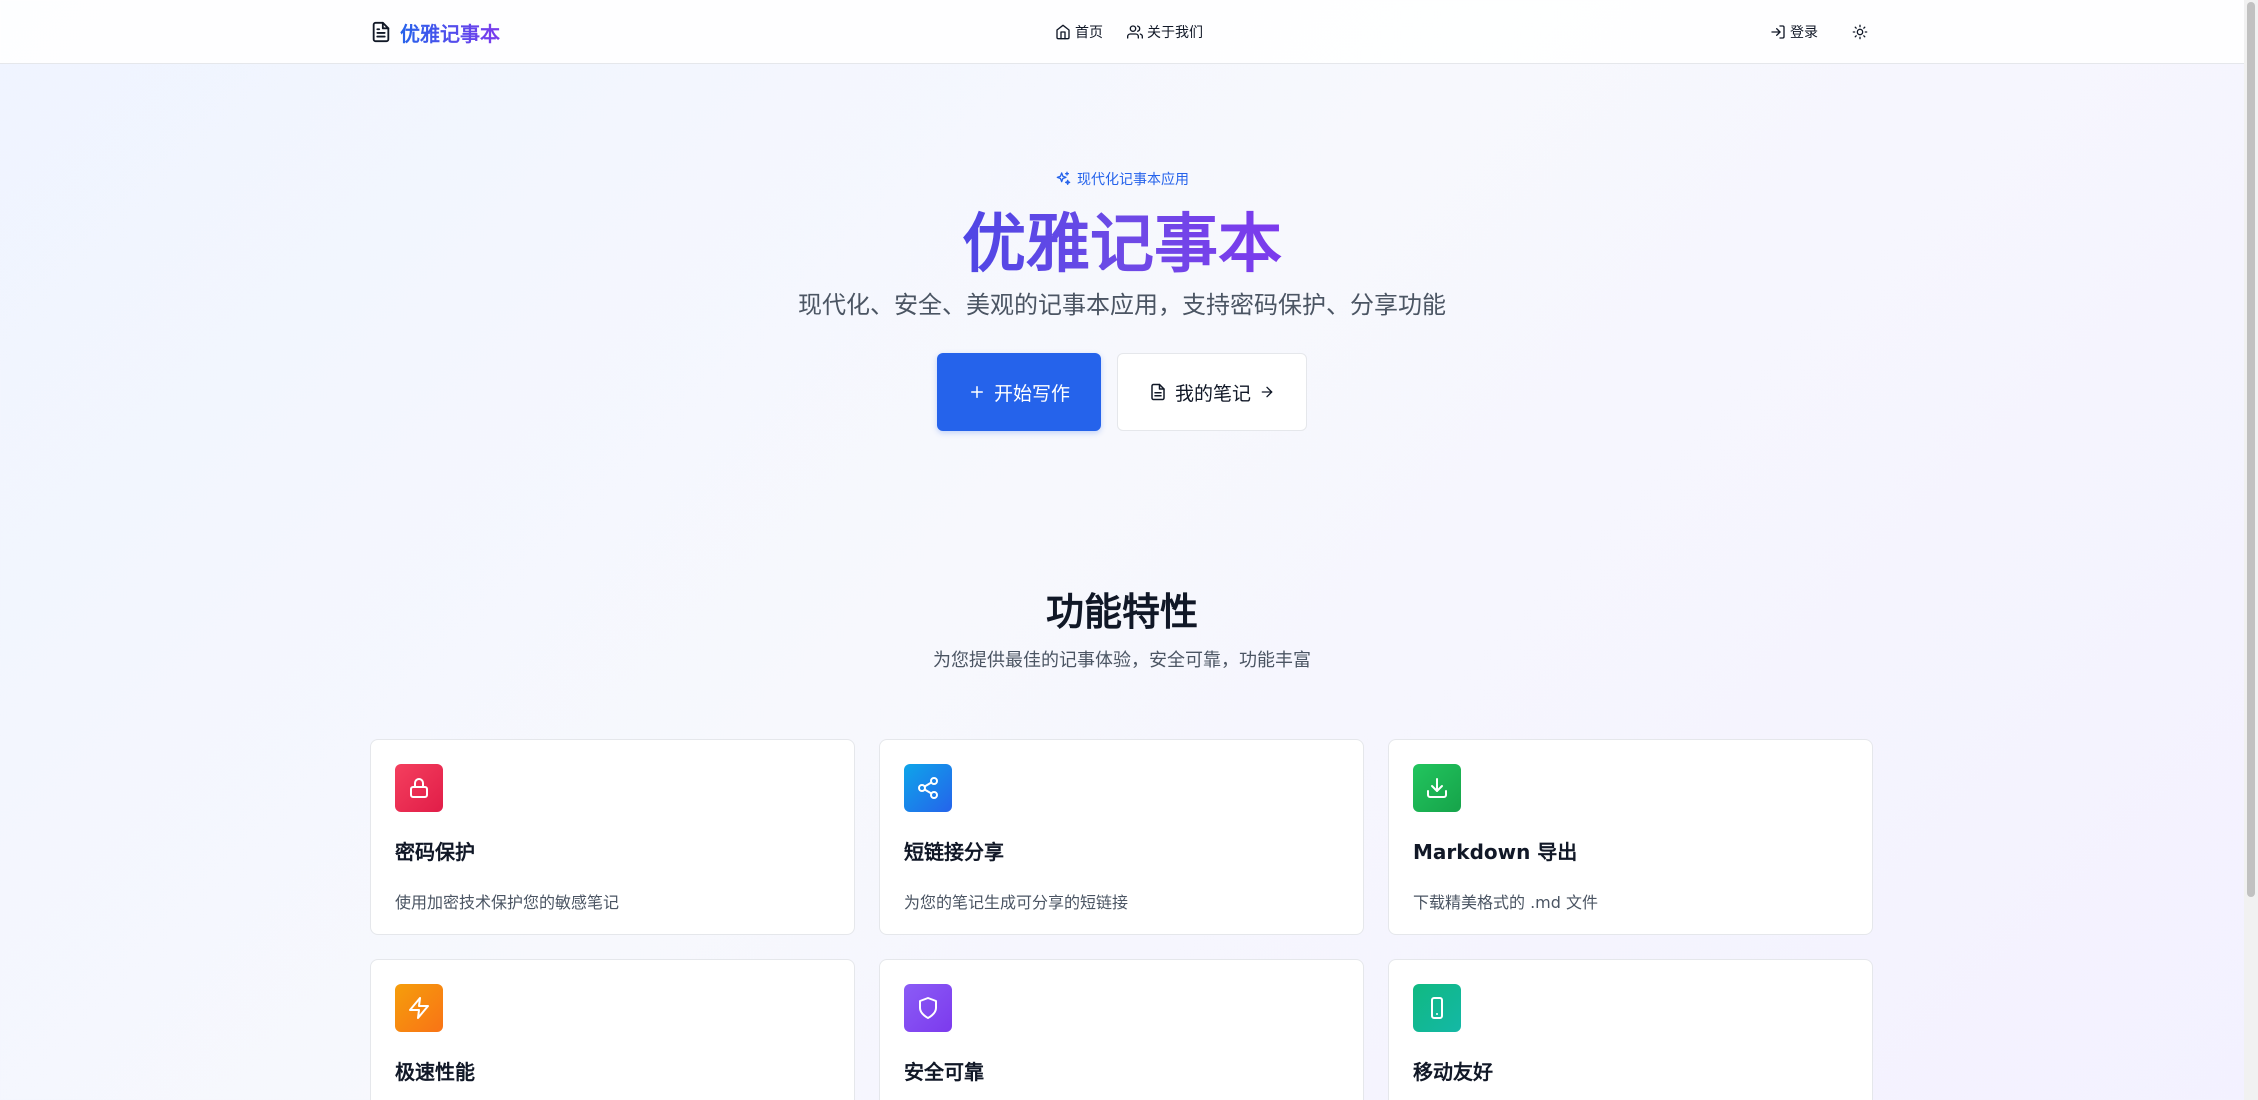 The image size is (2258, 1100). What do you see at coordinates (1437, 1008) in the screenshot?
I see `smartphone-icon` at bounding box center [1437, 1008].